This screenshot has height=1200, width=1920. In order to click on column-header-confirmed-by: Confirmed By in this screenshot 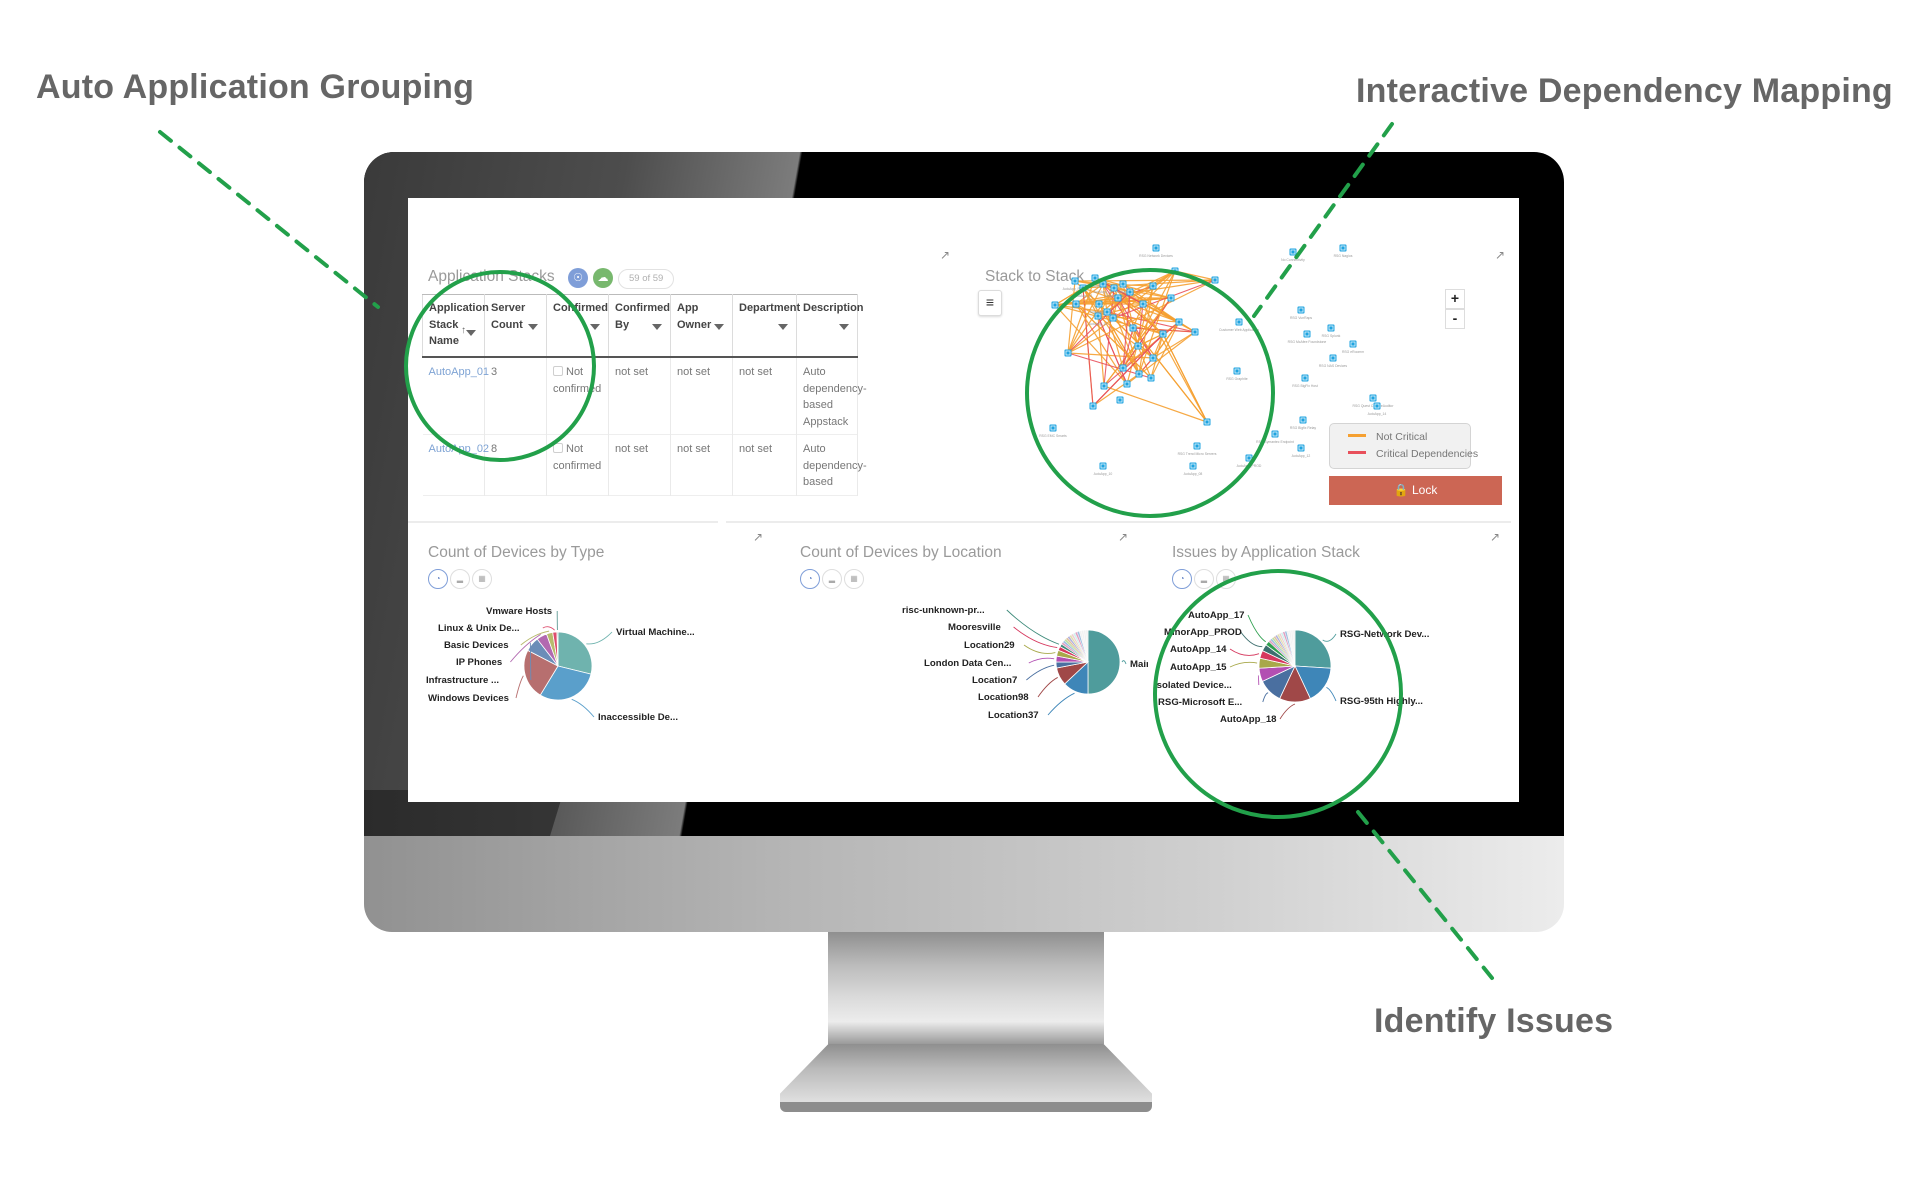, I will do `click(639, 325)`.